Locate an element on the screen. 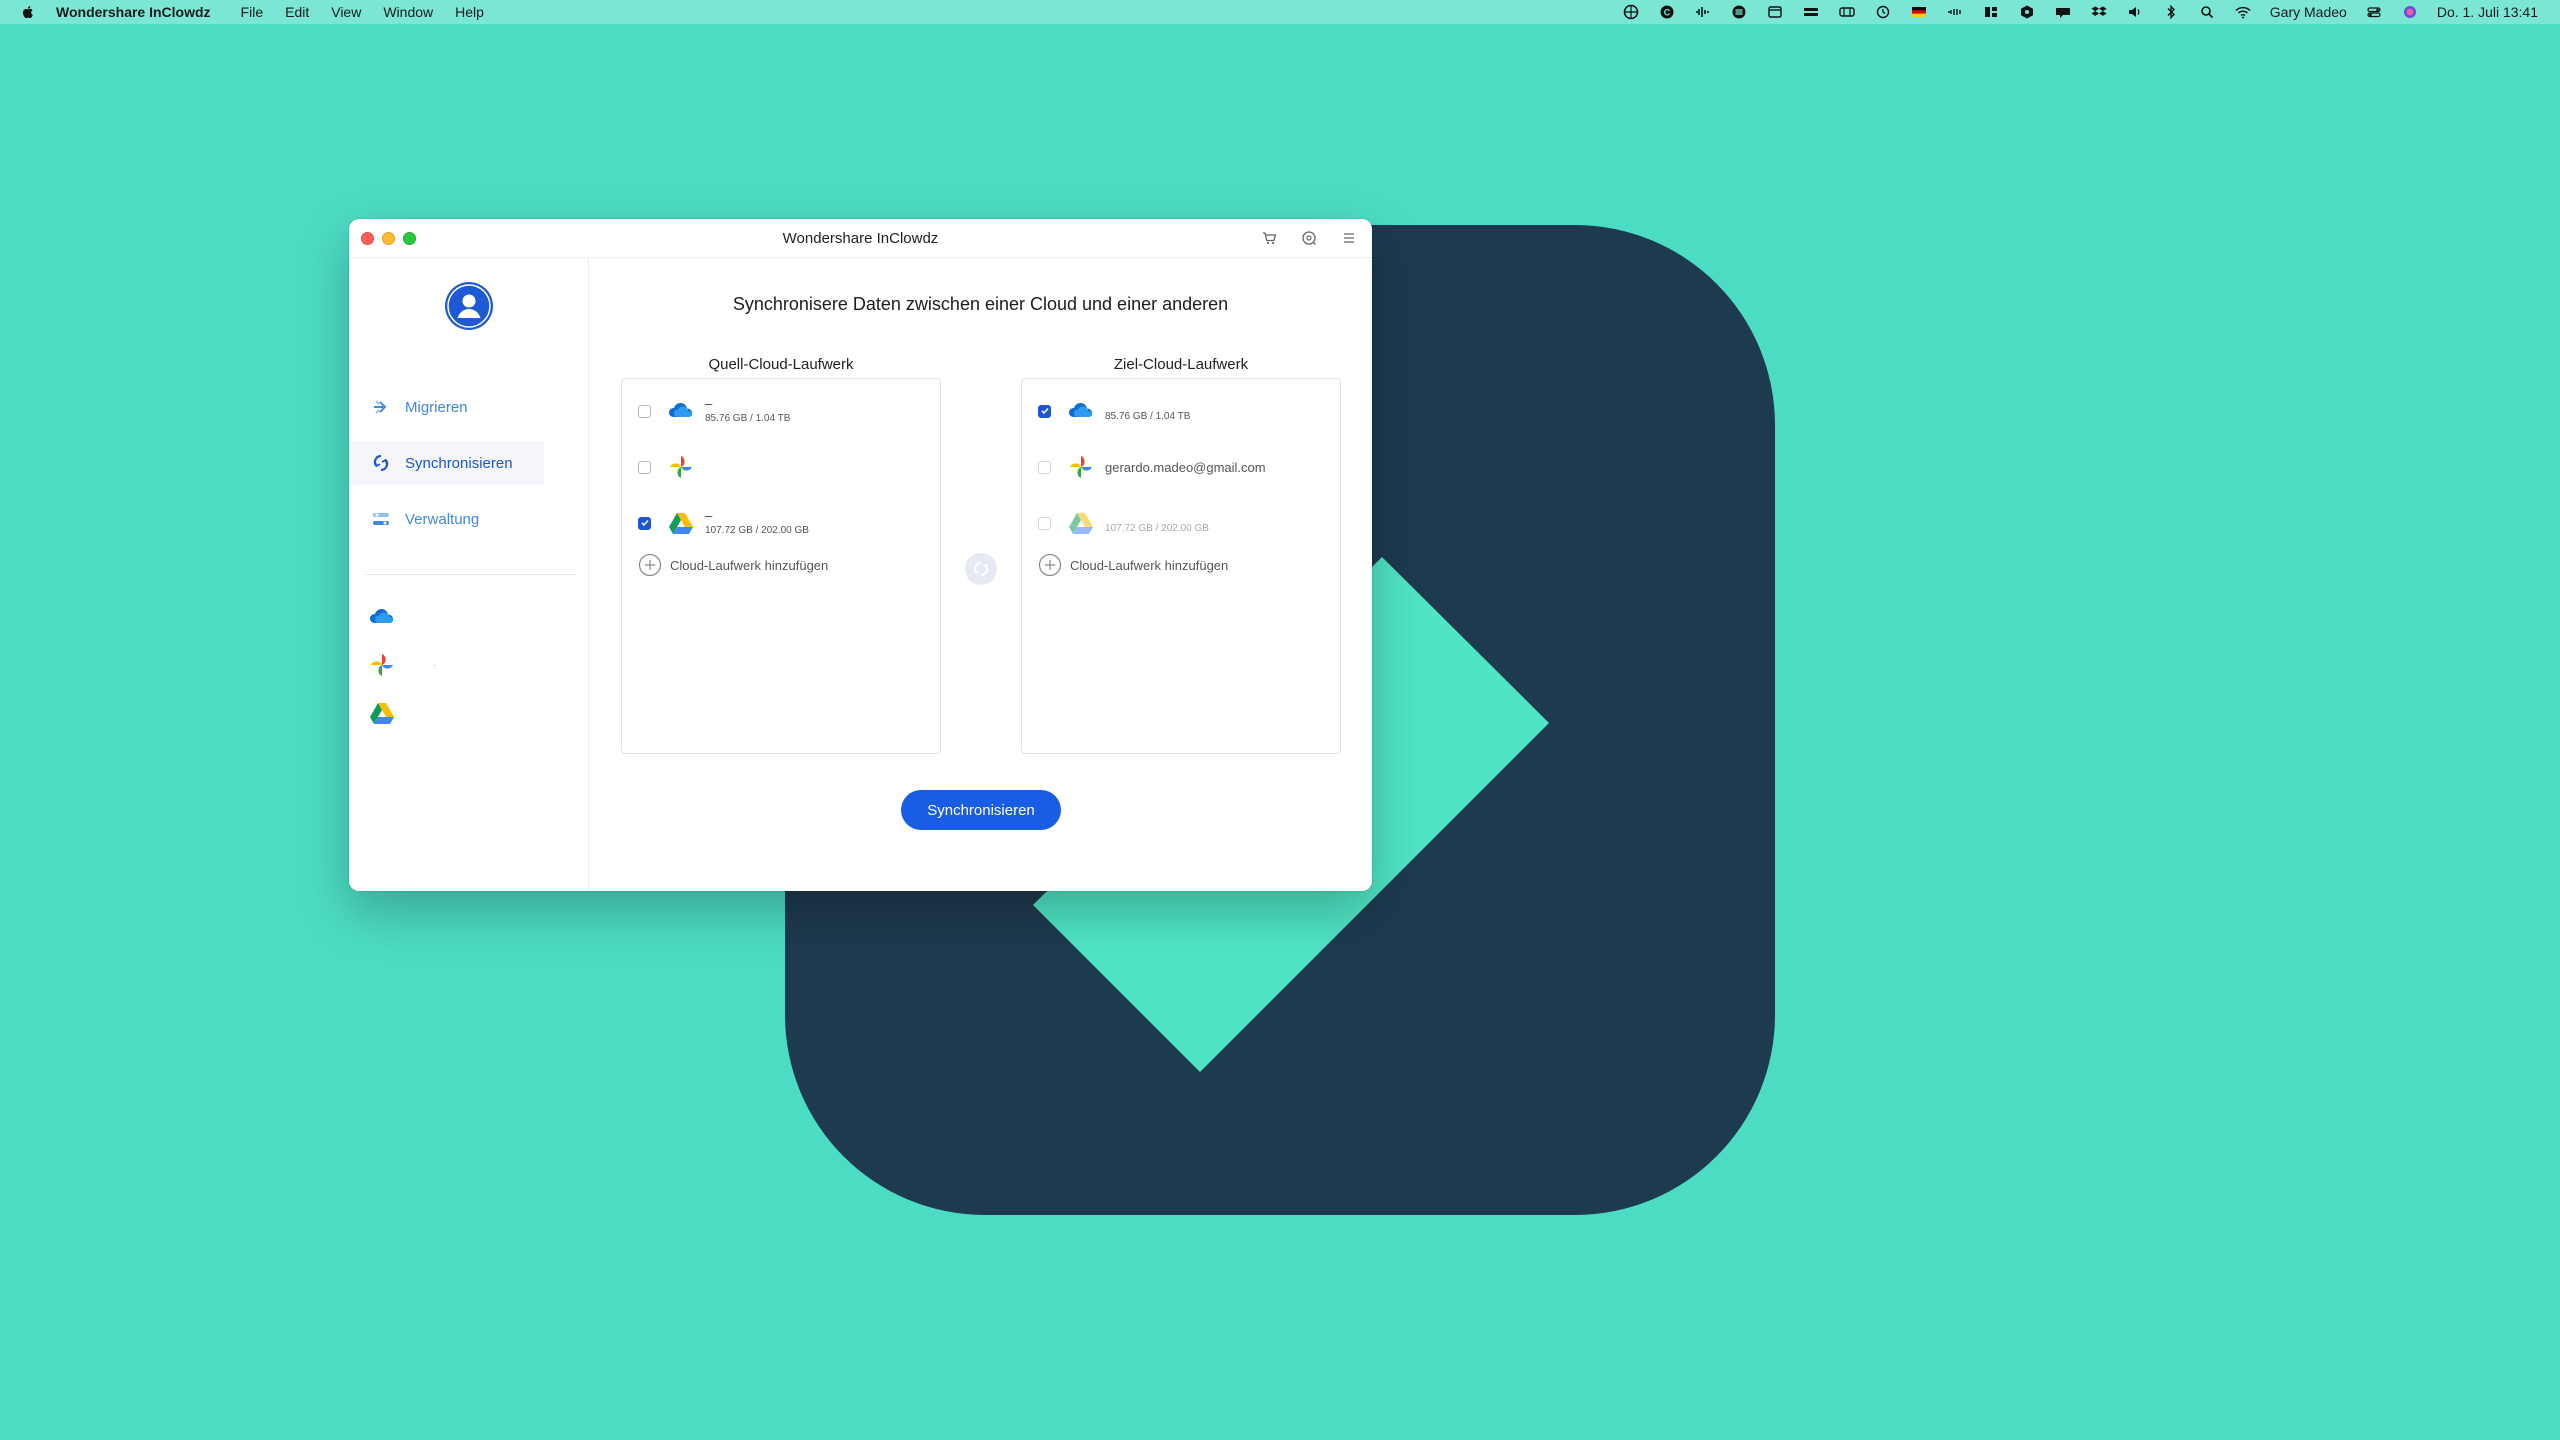  nav-synchronisieren-label: Synchronisieren is located at coordinates (459, 463).